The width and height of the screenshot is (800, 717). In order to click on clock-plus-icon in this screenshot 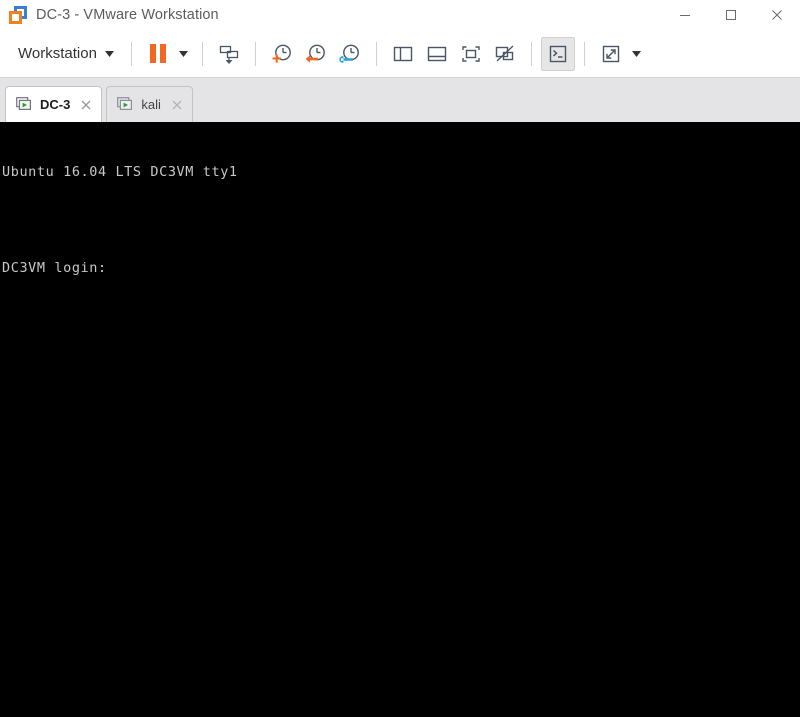, I will do `click(282, 54)`.